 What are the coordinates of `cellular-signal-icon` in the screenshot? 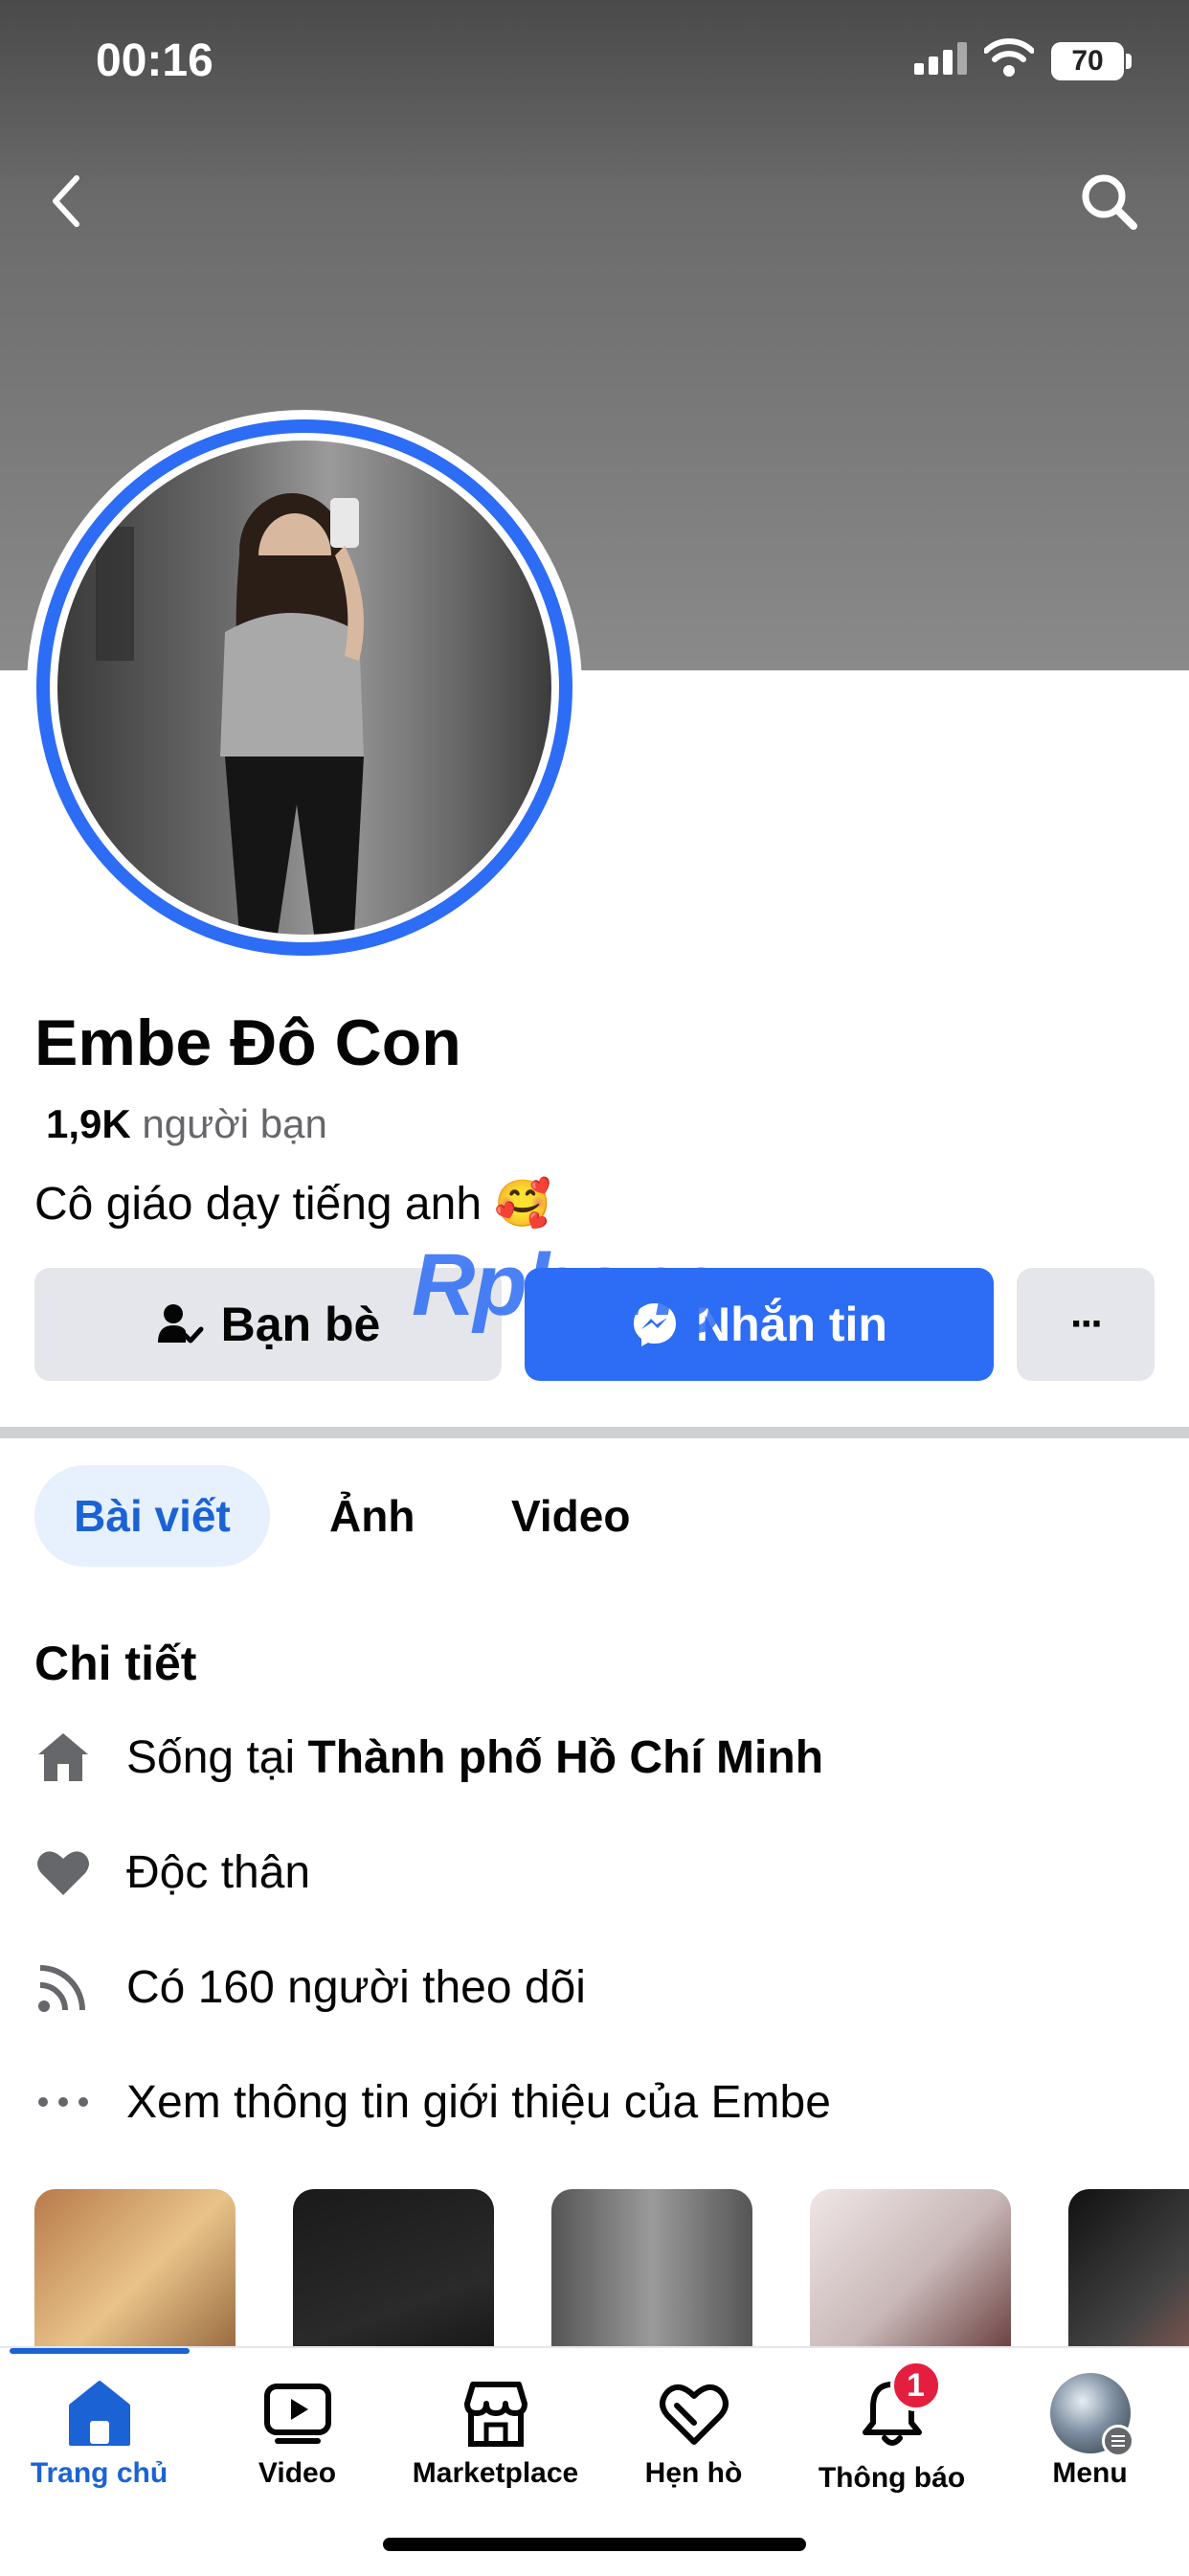 It's located at (940, 58).